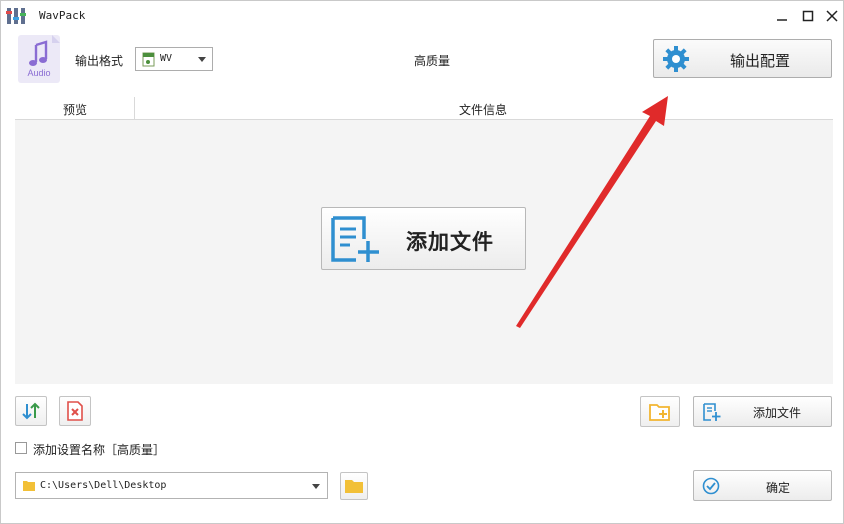 The image size is (844, 524). Describe the element at coordinates (62, 15) in the screenshot. I see `window-title: WavPack` at that location.